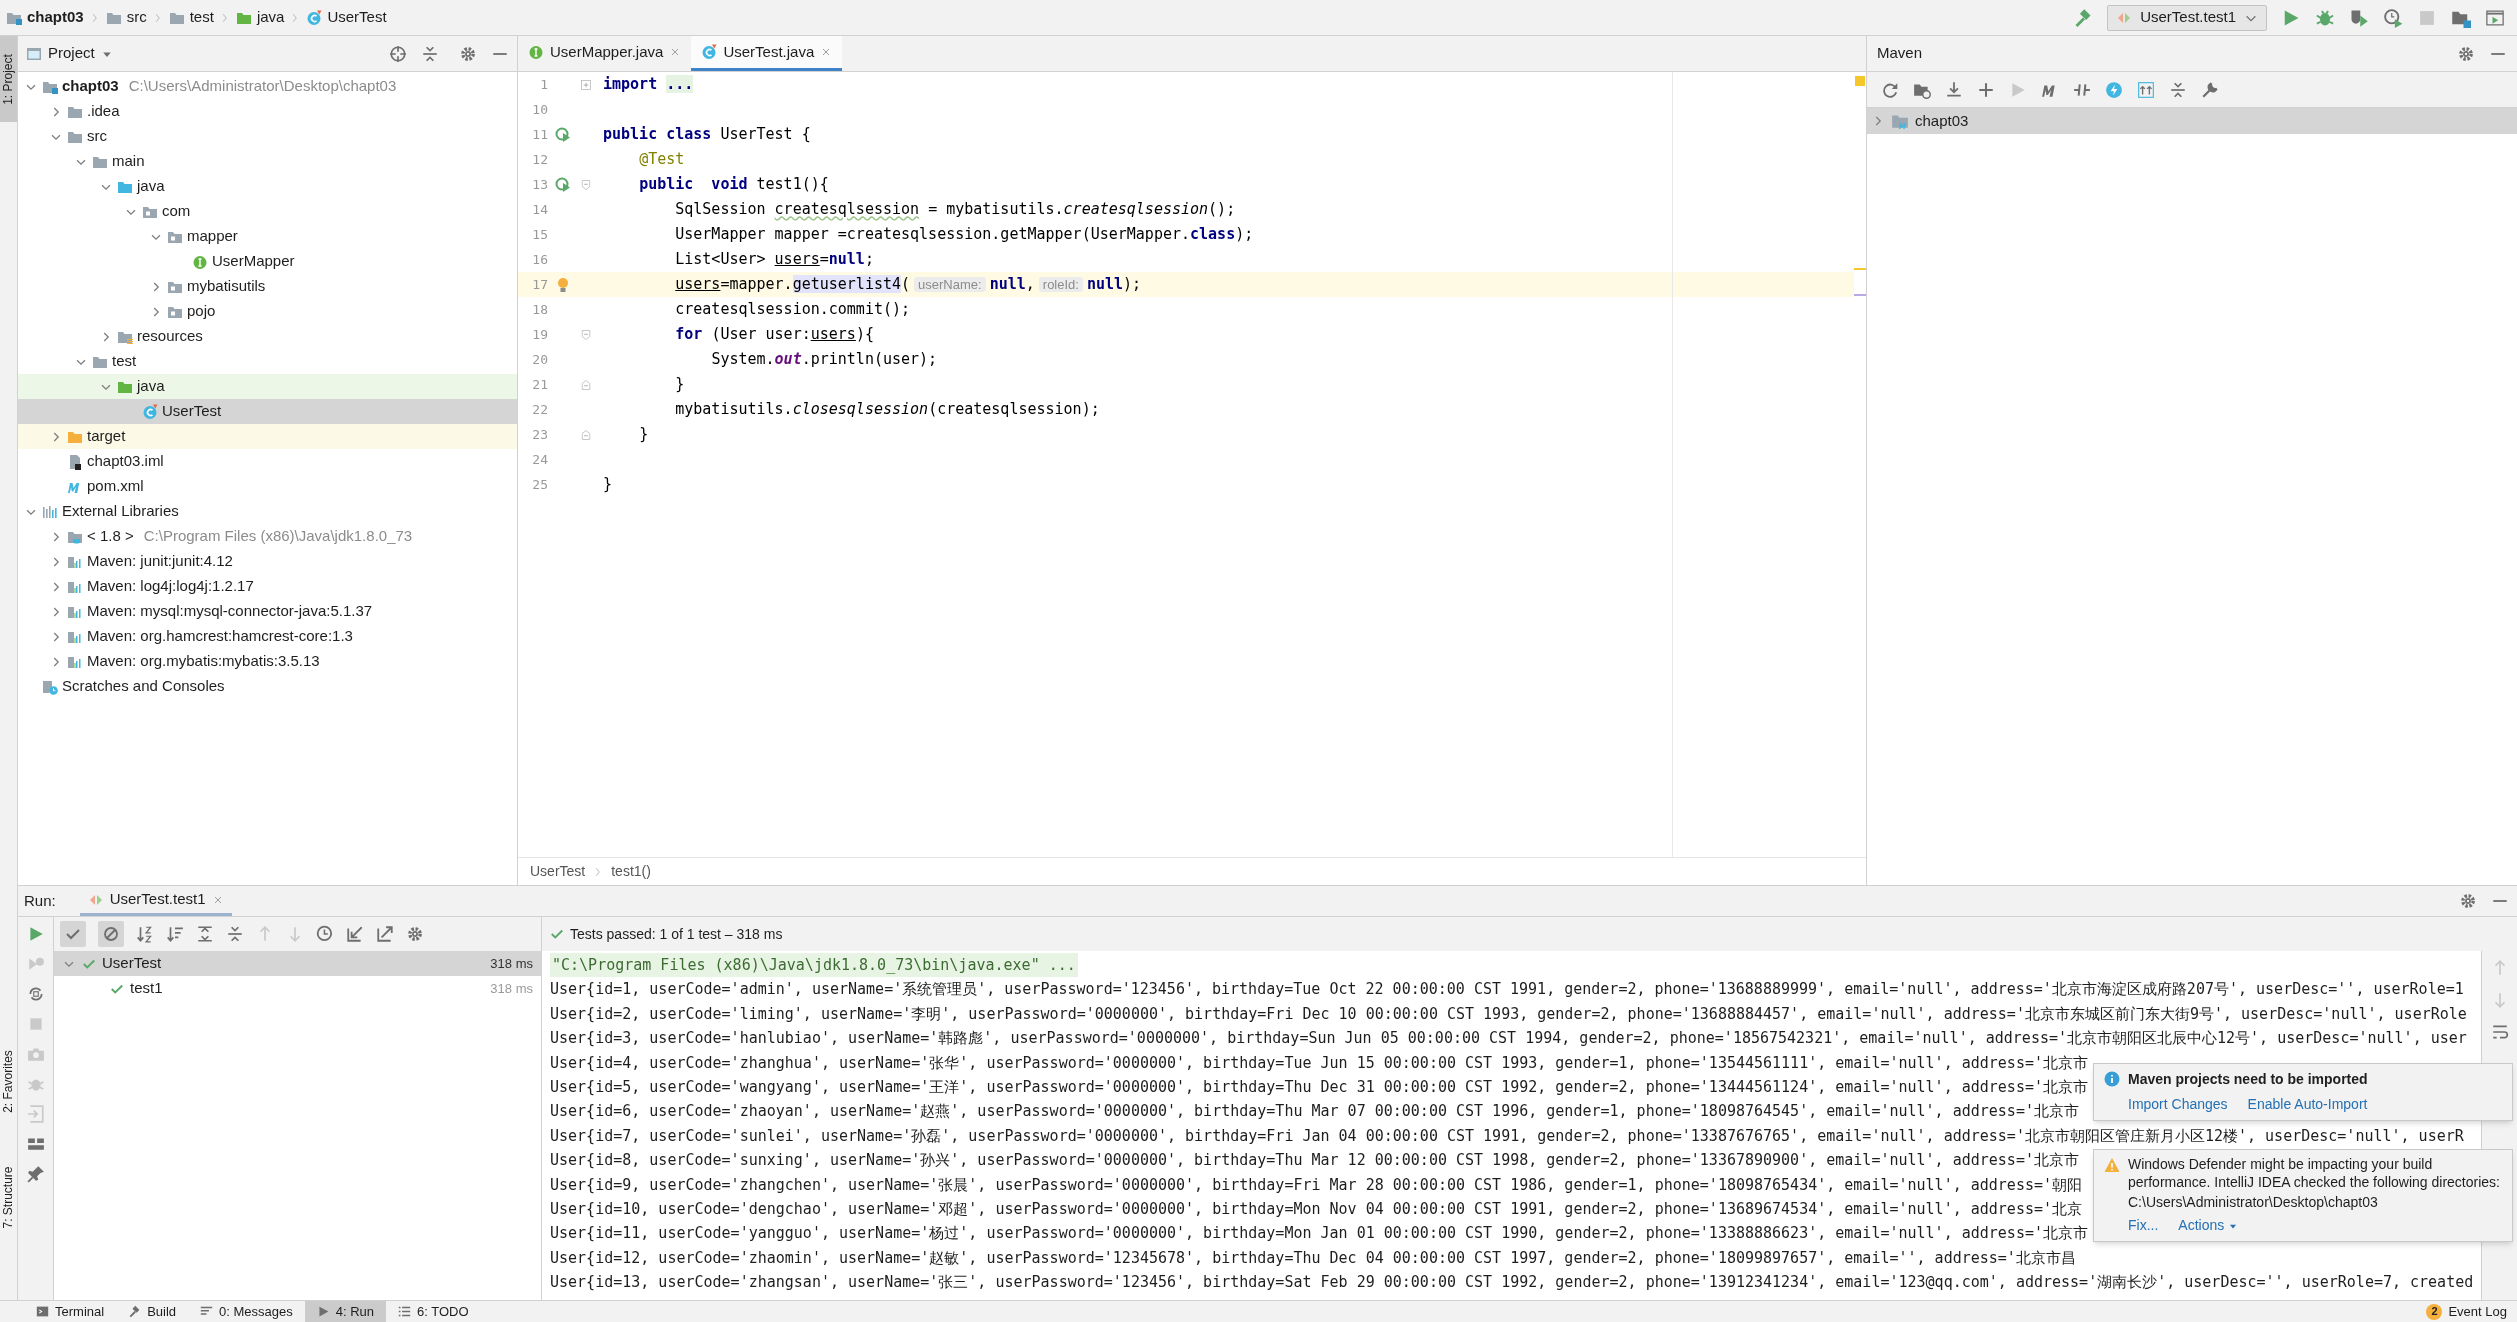 The height and width of the screenshot is (1322, 2517). I want to click on tool-window-tab: Terminal, so click(70, 1311).